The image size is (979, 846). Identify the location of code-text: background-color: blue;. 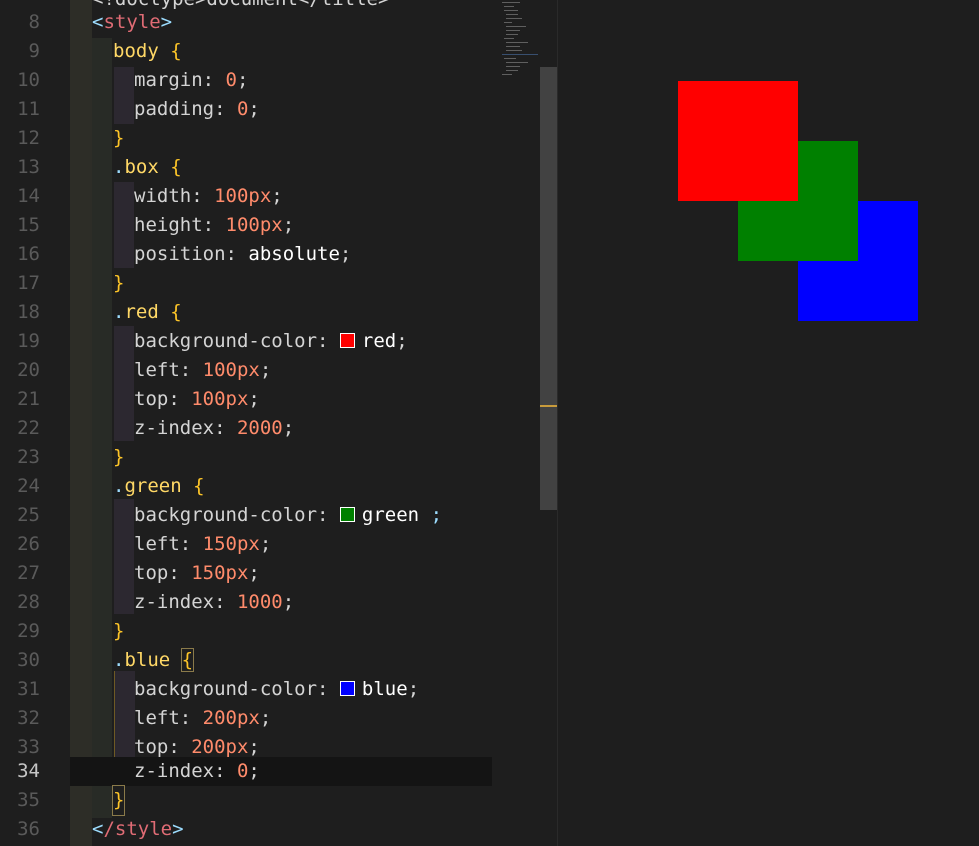
(277, 689).